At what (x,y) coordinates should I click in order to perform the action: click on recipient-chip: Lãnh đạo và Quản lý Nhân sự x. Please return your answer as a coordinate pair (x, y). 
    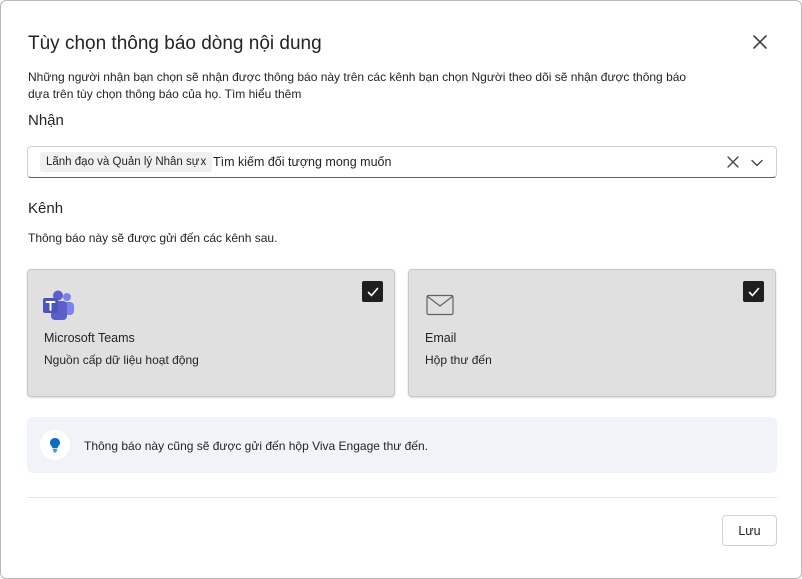
    Looking at the image, I should click on (126, 162).